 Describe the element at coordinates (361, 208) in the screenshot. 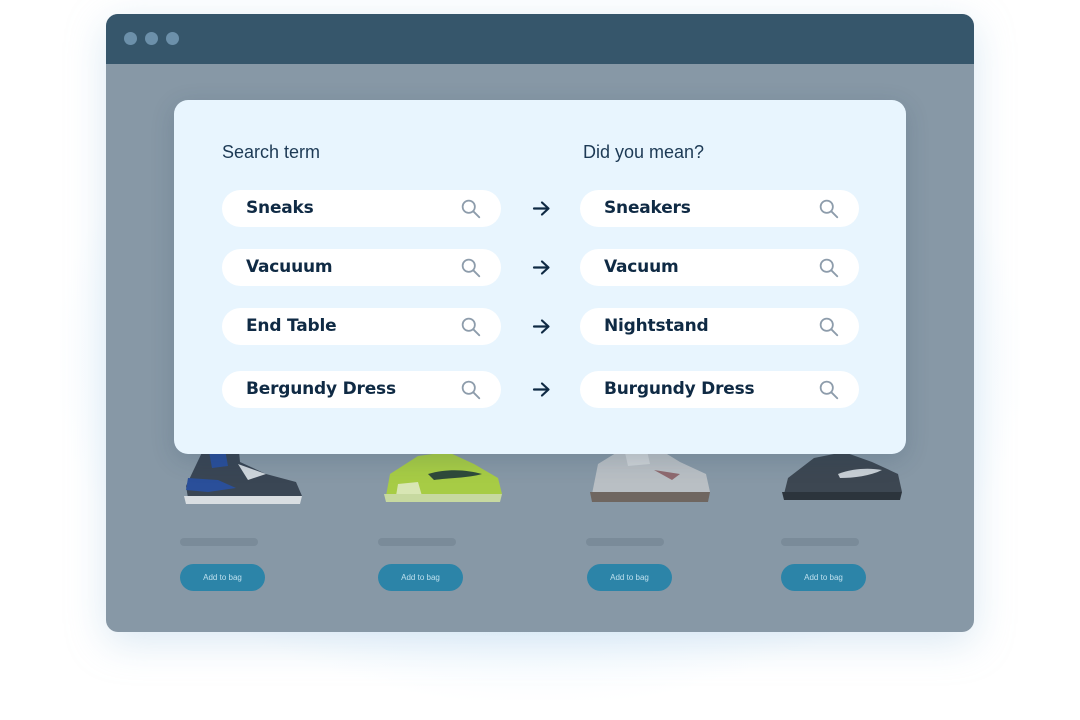

I see `search-term-input: Sneaks` at that location.